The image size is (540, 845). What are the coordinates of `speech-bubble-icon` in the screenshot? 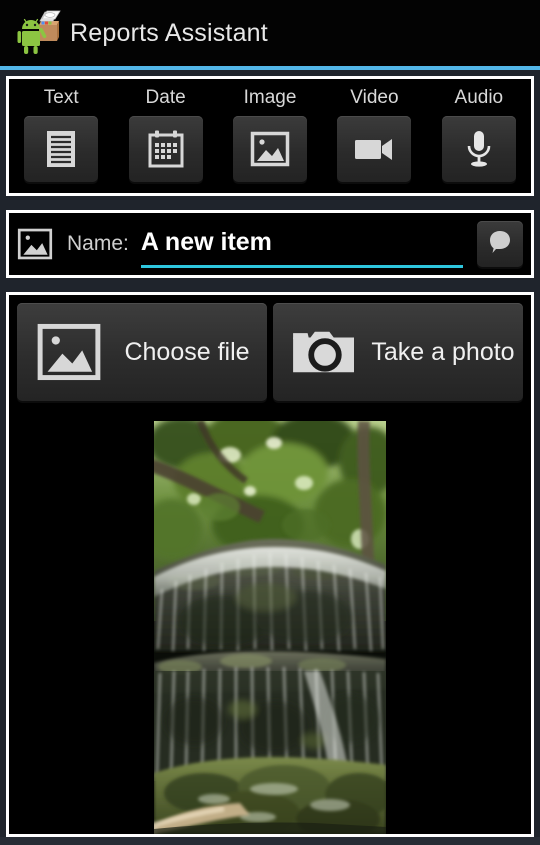 It's located at (500, 244).